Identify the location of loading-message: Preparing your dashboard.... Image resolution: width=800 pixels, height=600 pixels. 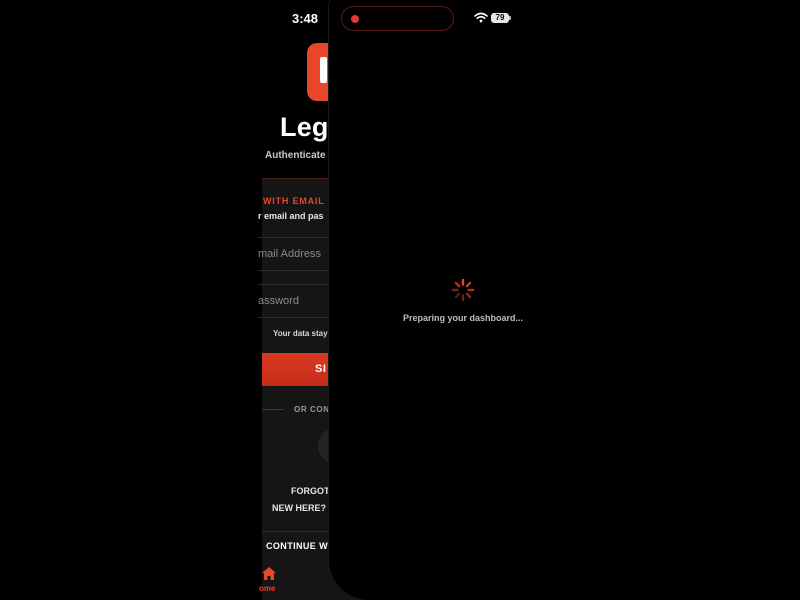
(463, 318).